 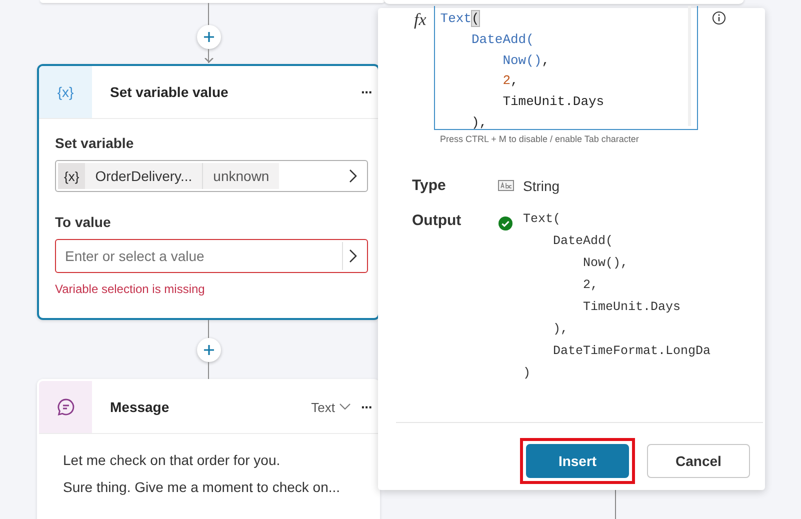 I want to click on chat-bubble-icon, so click(x=66, y=407).